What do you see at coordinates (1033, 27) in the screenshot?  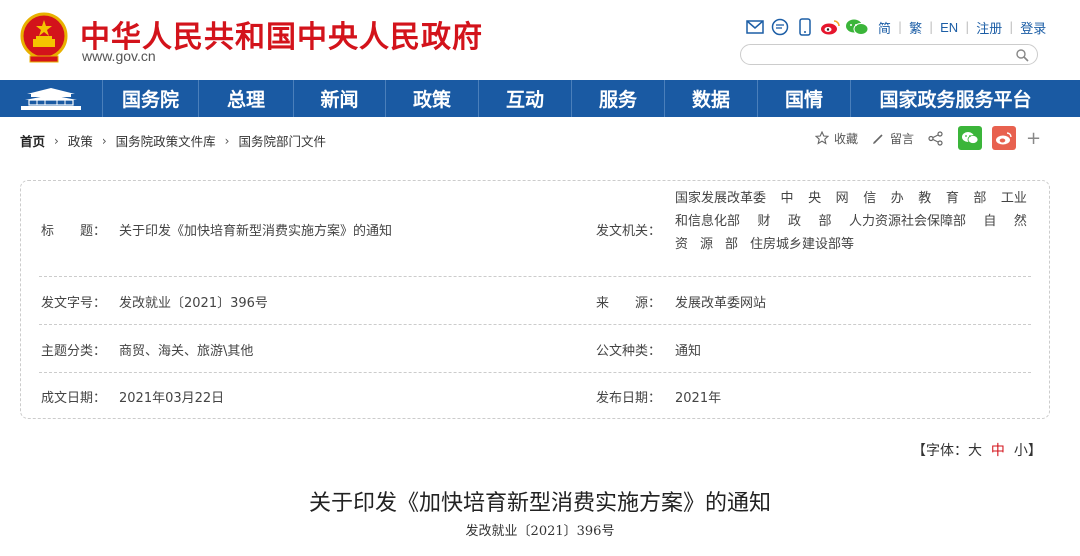 I see `login-link: 登录` at bounding box center [1033, 27].